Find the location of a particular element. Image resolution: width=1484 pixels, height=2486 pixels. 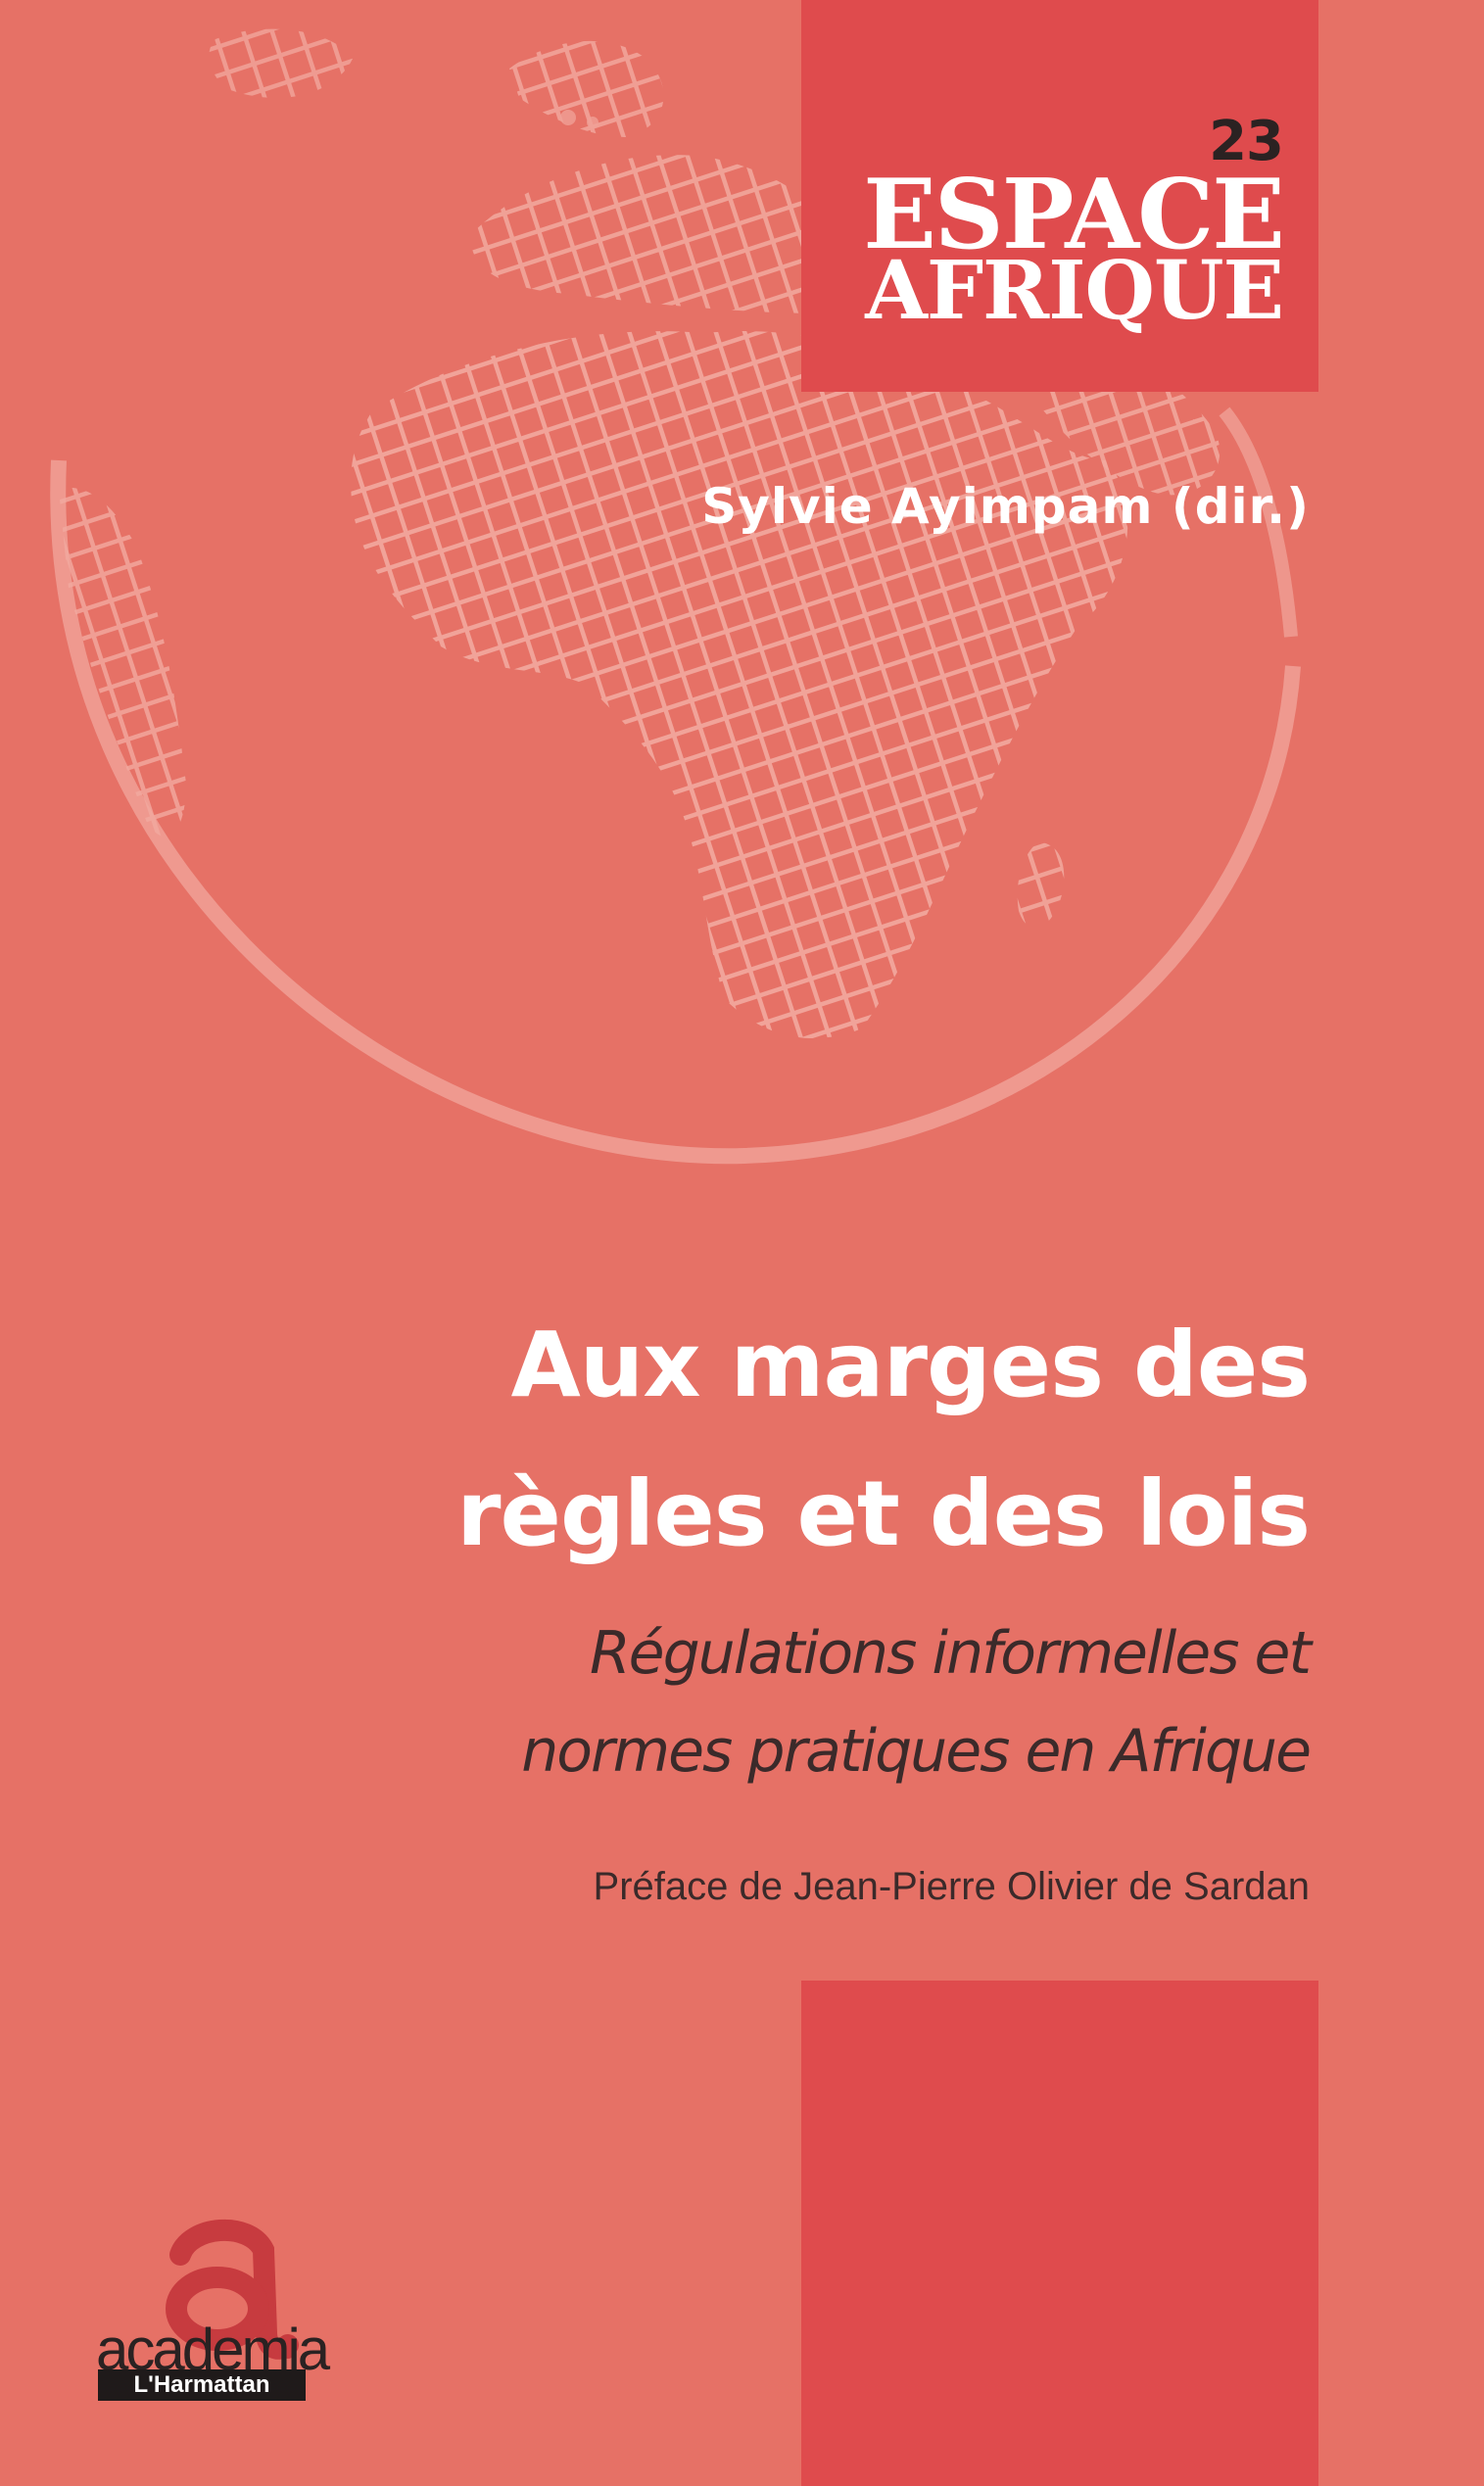

scandinavia-landmass is located at coordinates (586, 88).